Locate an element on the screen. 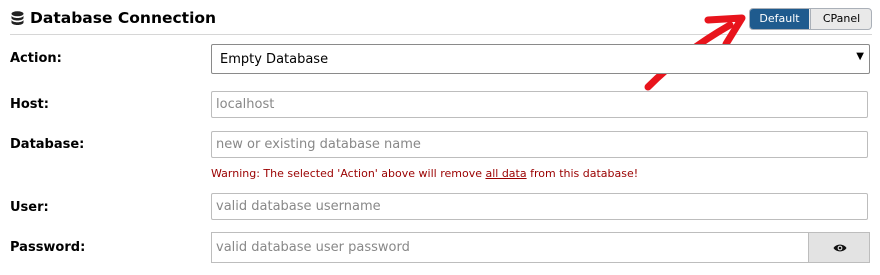 The width and height of the screenshot is (880, 275). action-select: Empty Database ▼ is located at coordinates (540, 59).